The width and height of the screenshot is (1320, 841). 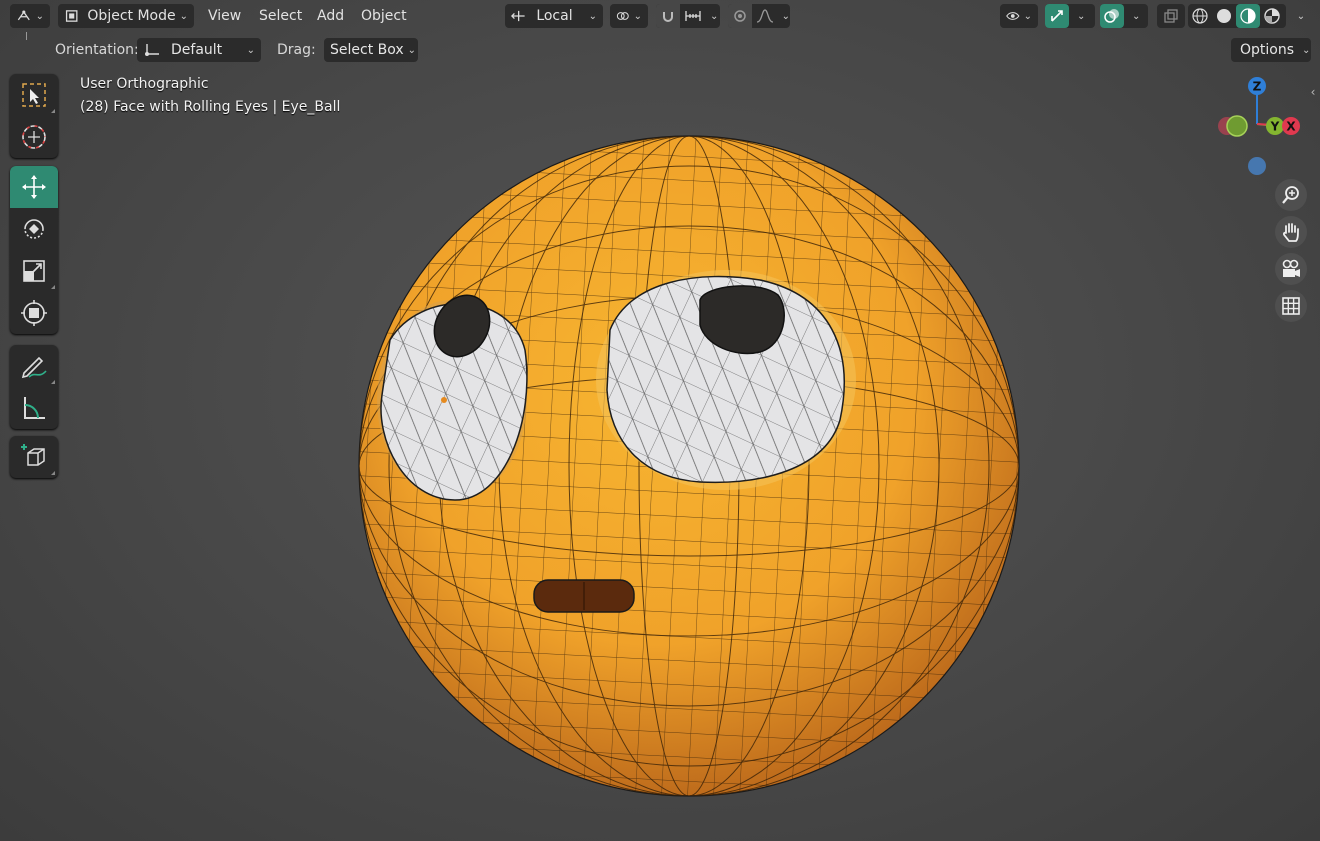 I want to click on z-axis-label: Z, so click(x=1257, y=87).